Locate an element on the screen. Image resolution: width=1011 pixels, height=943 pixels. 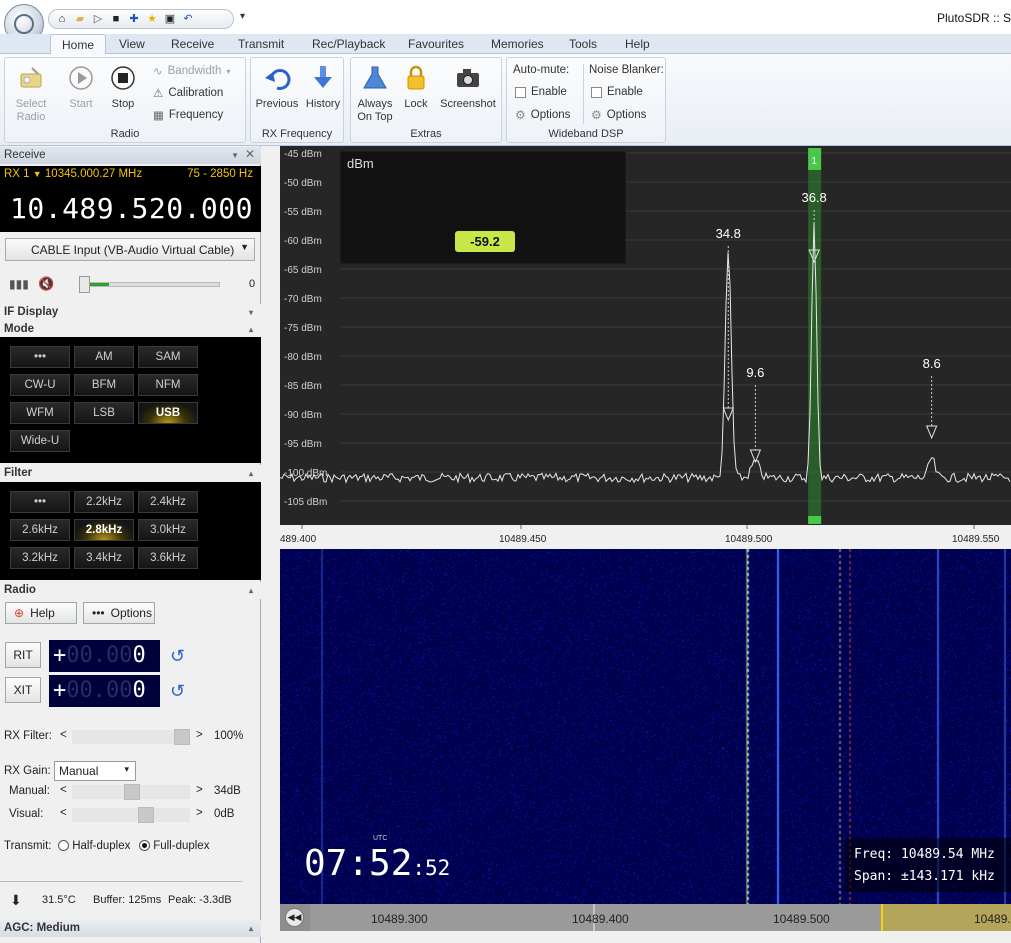
mode-am-button: AM is located at coordinates (104, 357).